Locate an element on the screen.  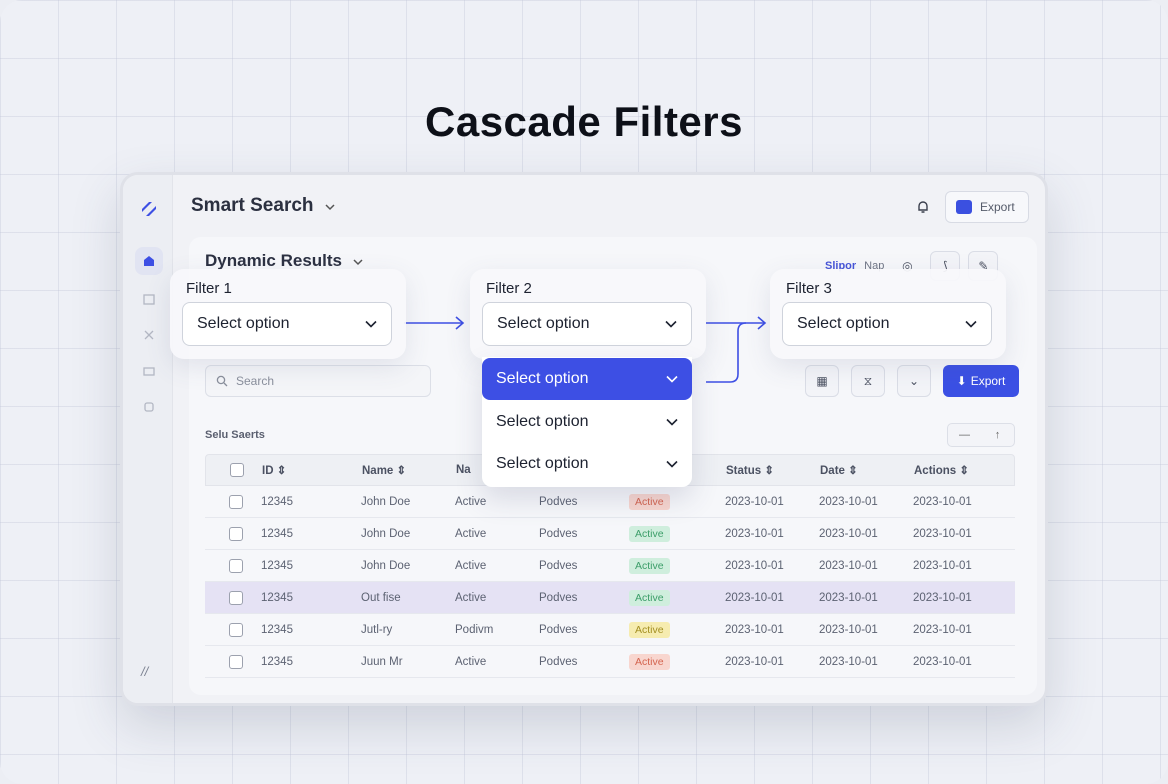
panel-title-label: Dynamic Results is located at coordinates (273, 260).